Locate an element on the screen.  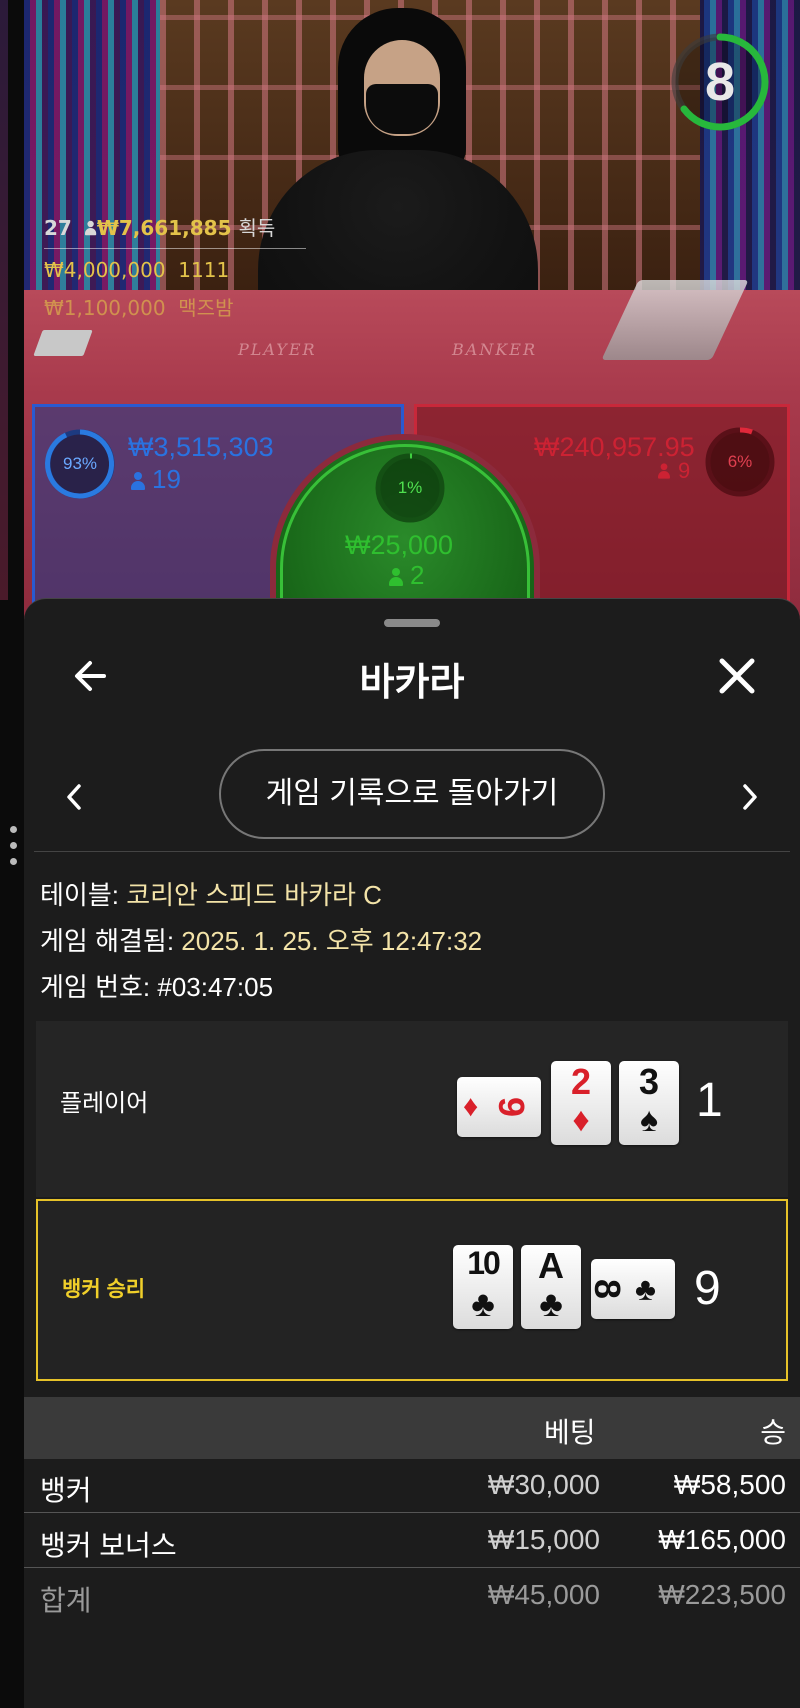
total-row: 합계 ₩45,000 ₩223,500 is located at coordinates (412, 1596).